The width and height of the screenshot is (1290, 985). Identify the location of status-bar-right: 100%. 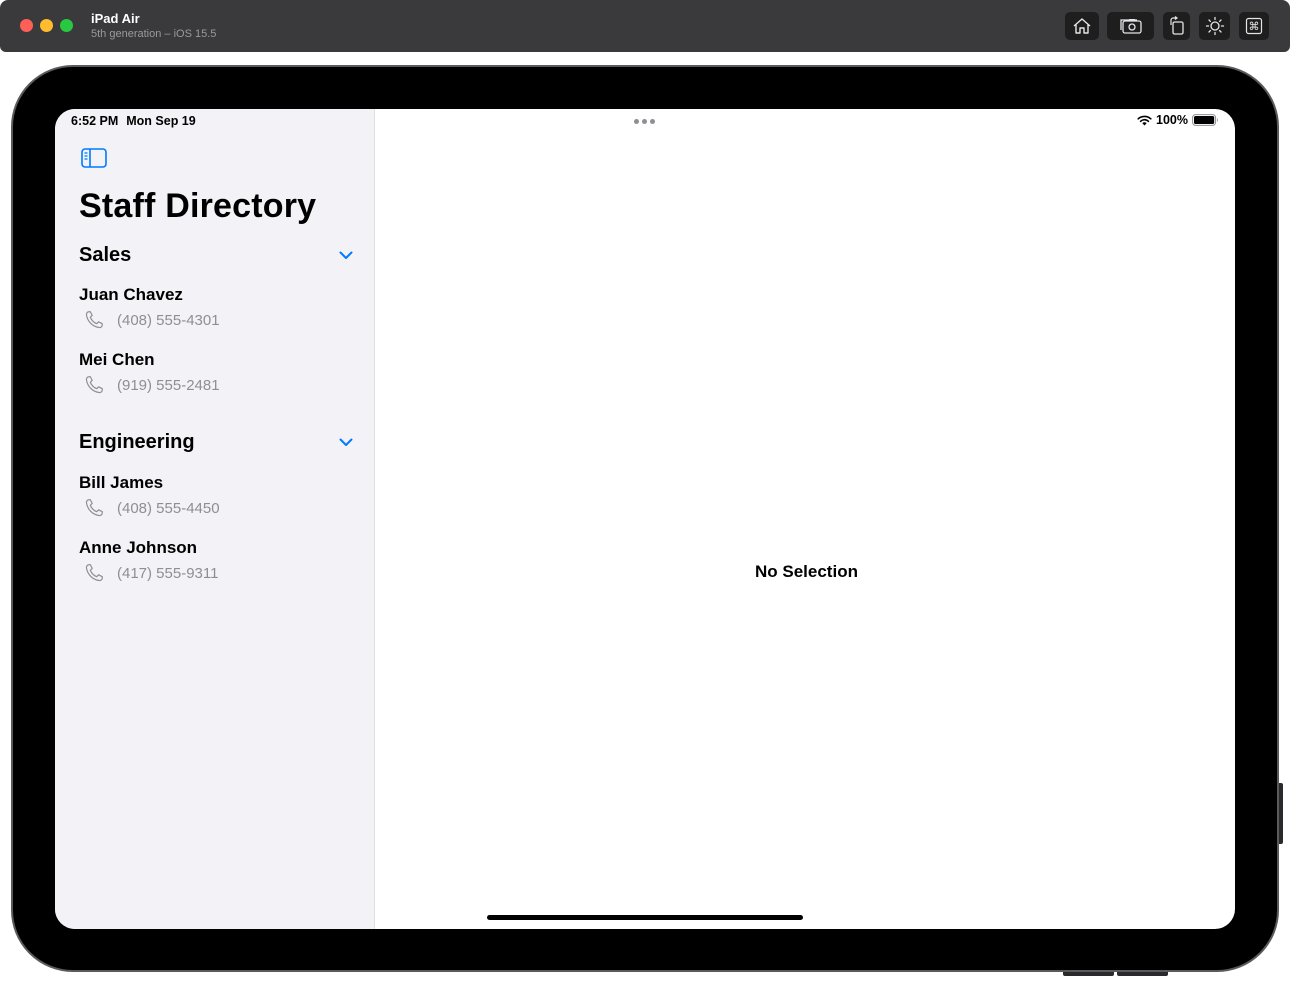
(1178, 120).